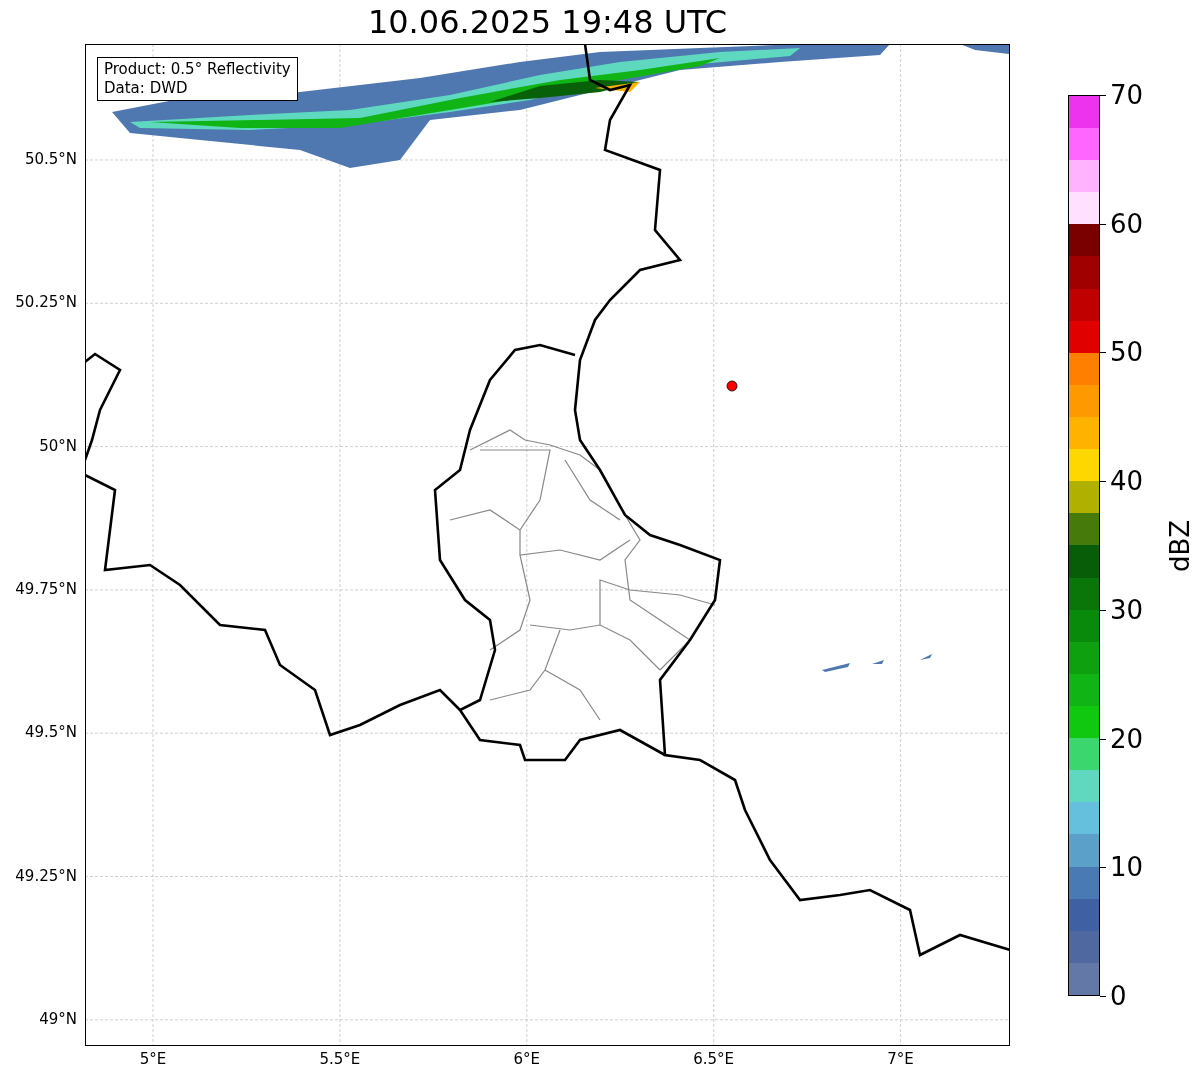  What do you see at coordinates (46, 303) in the screenshot?
I see `latitude-label: 50.25°N` at bounding box center [46, 303].